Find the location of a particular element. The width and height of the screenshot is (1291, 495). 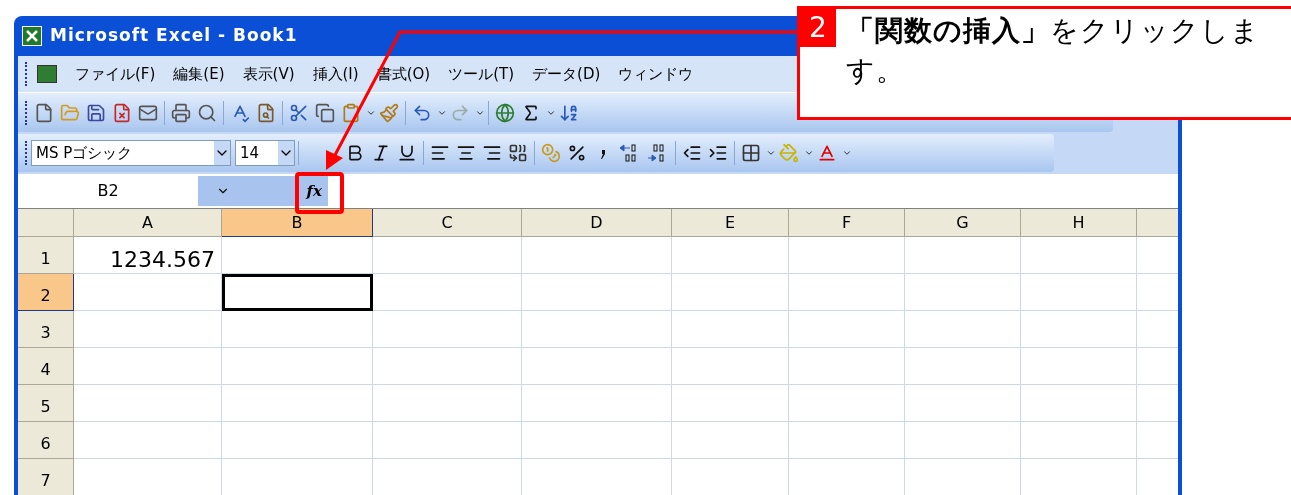

table-cell: 1234.567 is located at coordinates (148, 255).